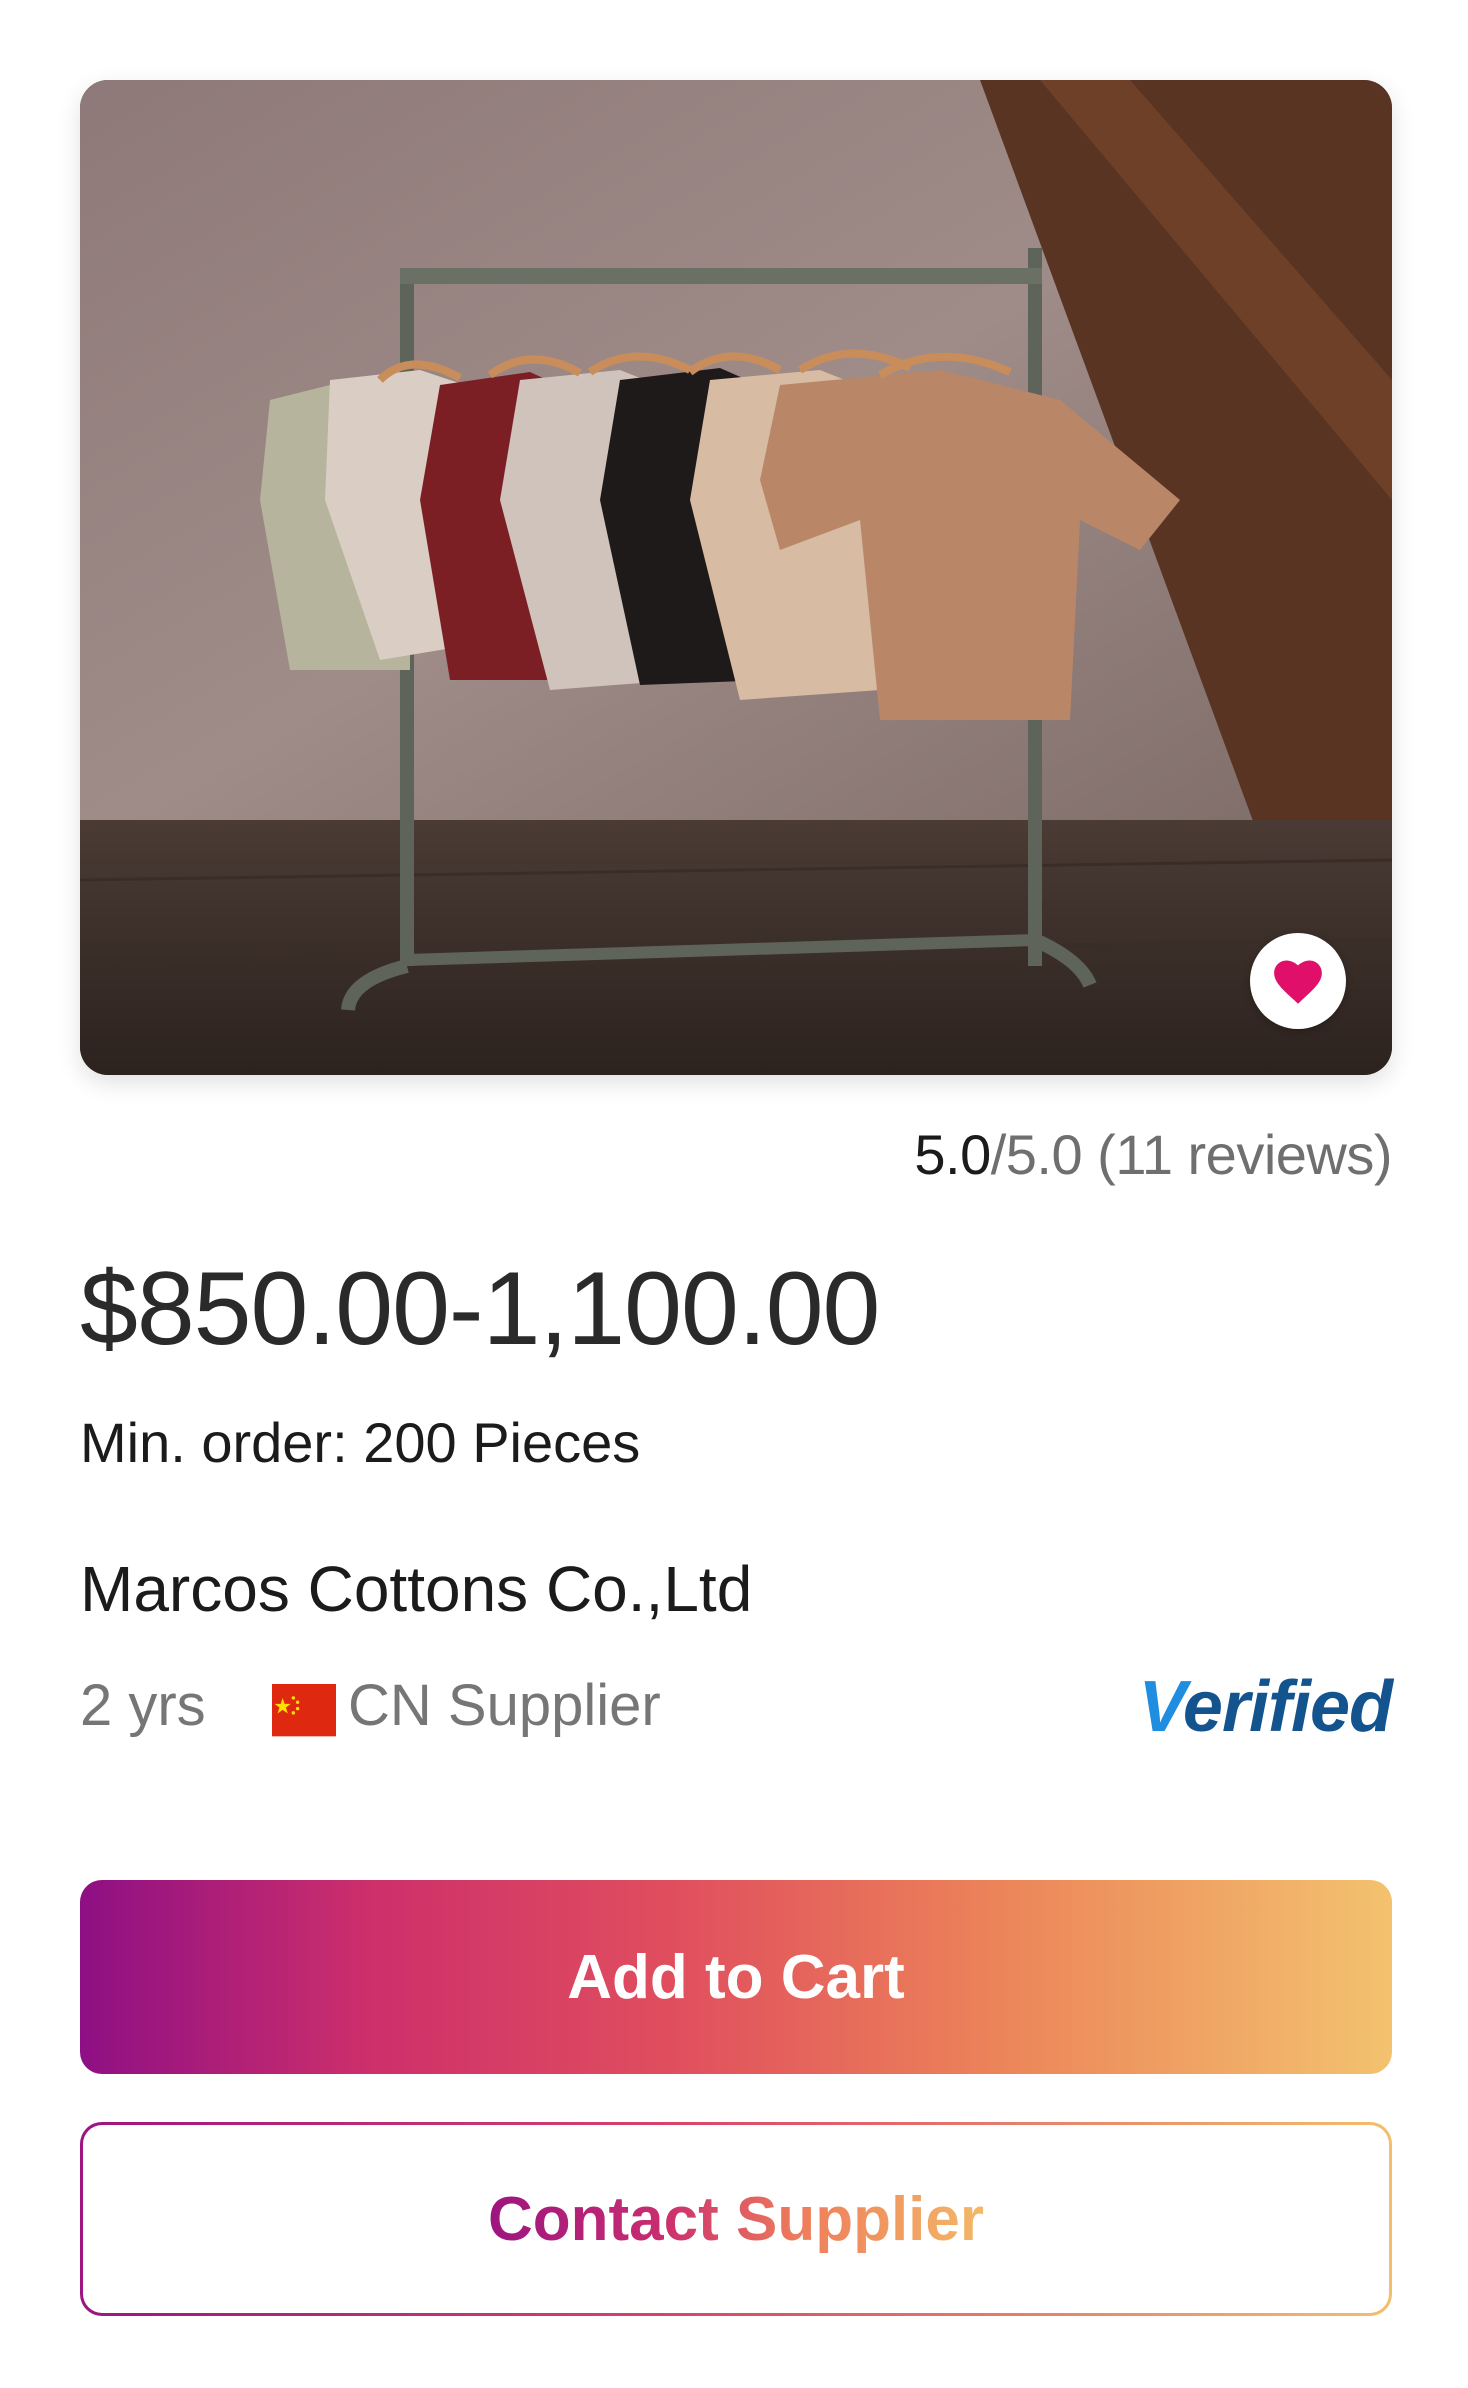 The width and height of the screenshot is (1468, 2388). What do you see at coordinates (736, 1709) in the screenshot?
I see `supplier-meta: 2 yrs CN Supplier Verified` at bounding box center [736, 1709].